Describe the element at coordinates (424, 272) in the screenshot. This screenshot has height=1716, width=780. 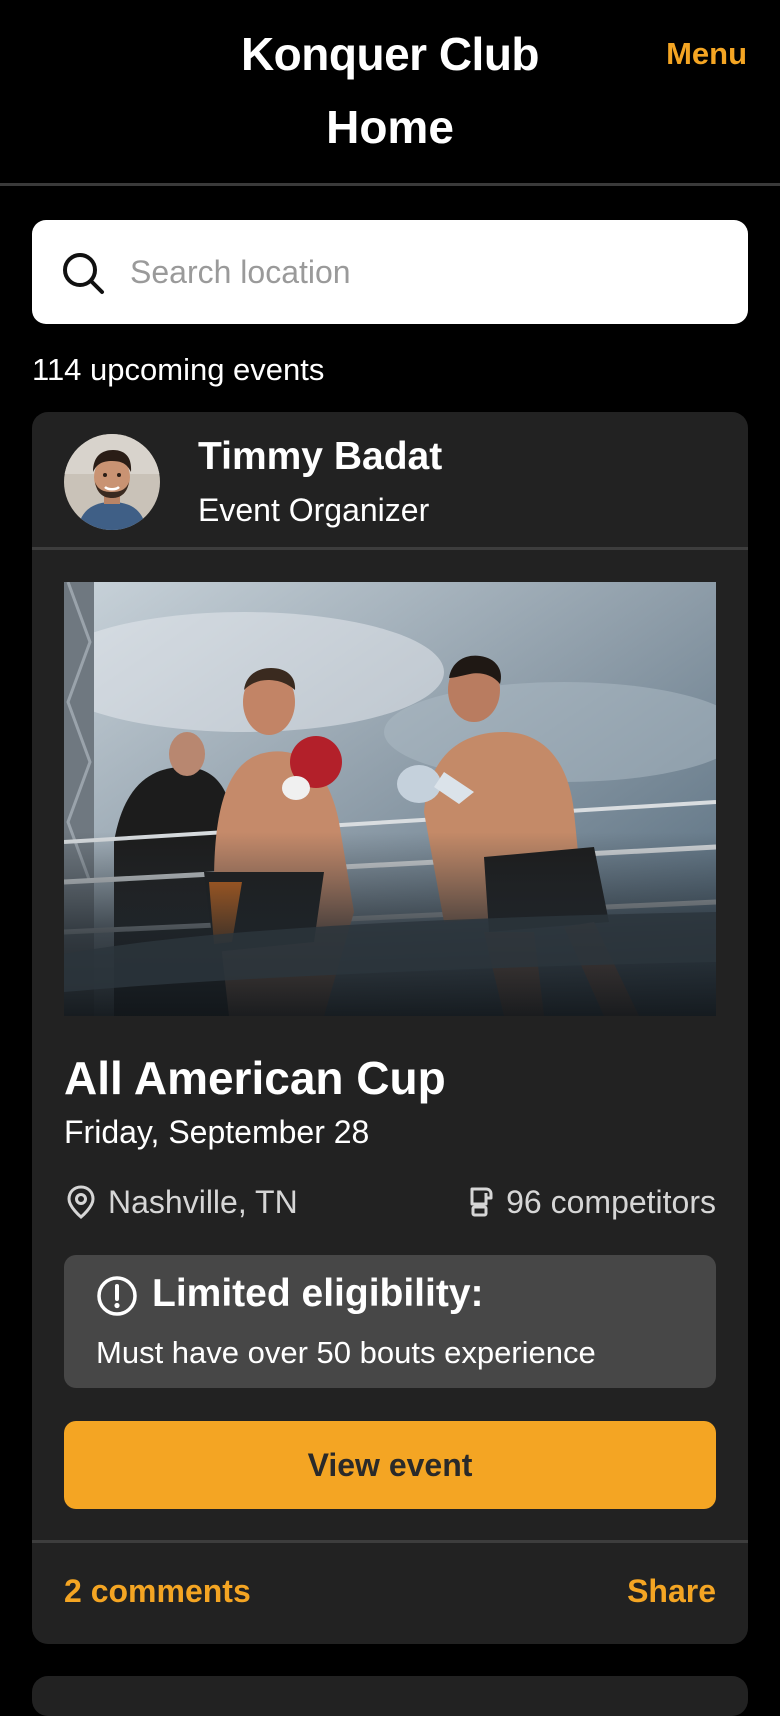
I see `search-input` at that location.